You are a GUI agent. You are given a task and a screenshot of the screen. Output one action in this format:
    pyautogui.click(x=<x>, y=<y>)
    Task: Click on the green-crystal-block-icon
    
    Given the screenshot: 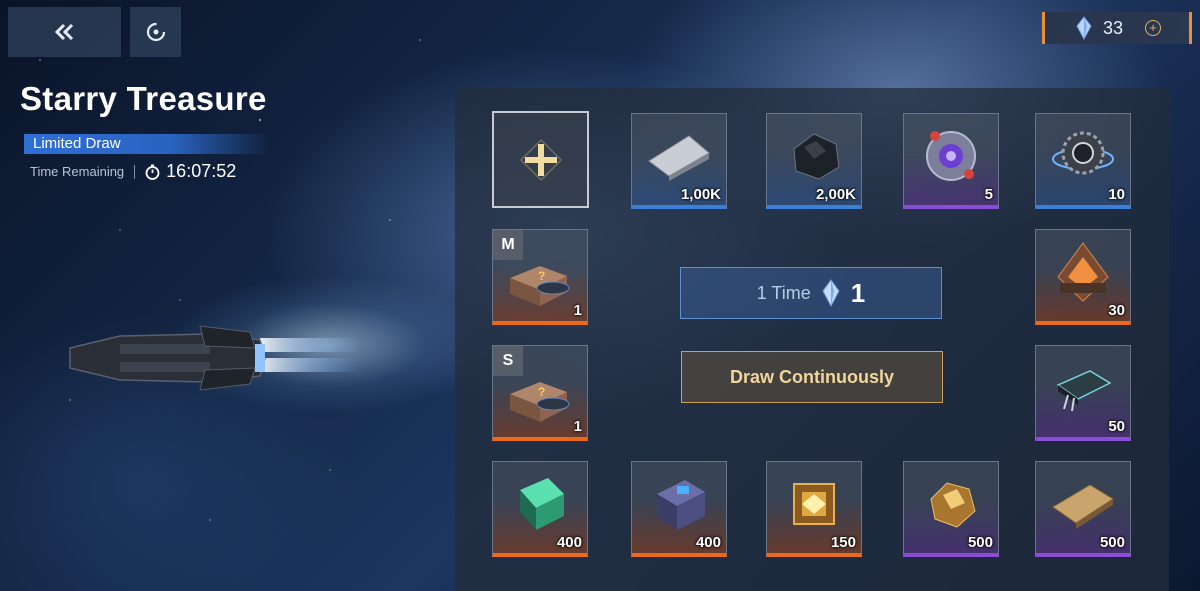 What is the action you would take?
    pyautogui.click(x=542, y=503)
    